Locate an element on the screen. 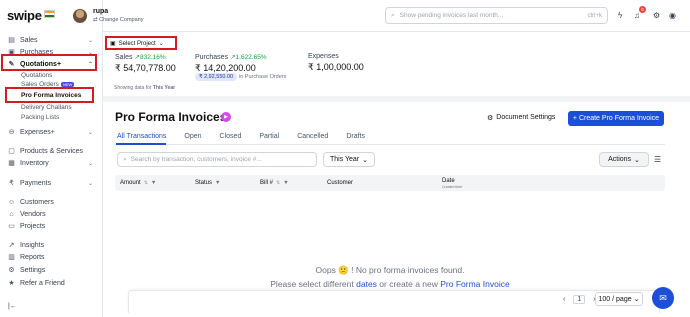 The image size is (690, 317). empty-hint-text: or create a new is located at coordinates (408, 284).